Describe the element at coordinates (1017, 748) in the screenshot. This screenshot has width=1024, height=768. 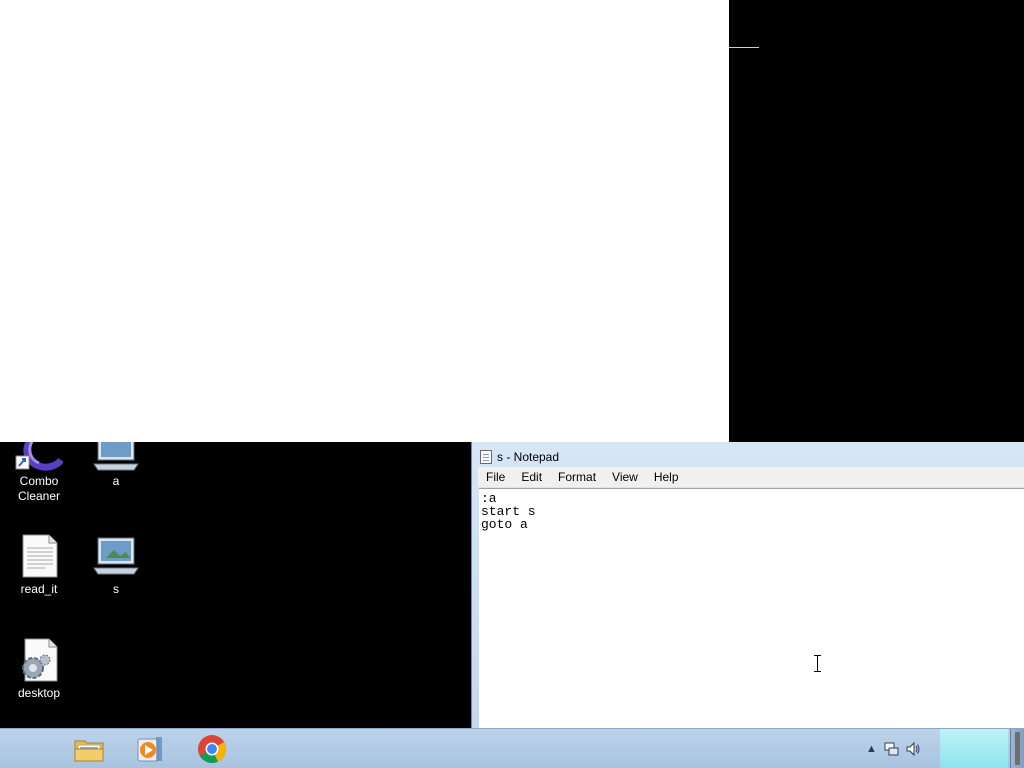
I see `show-desktop-button` at that location.